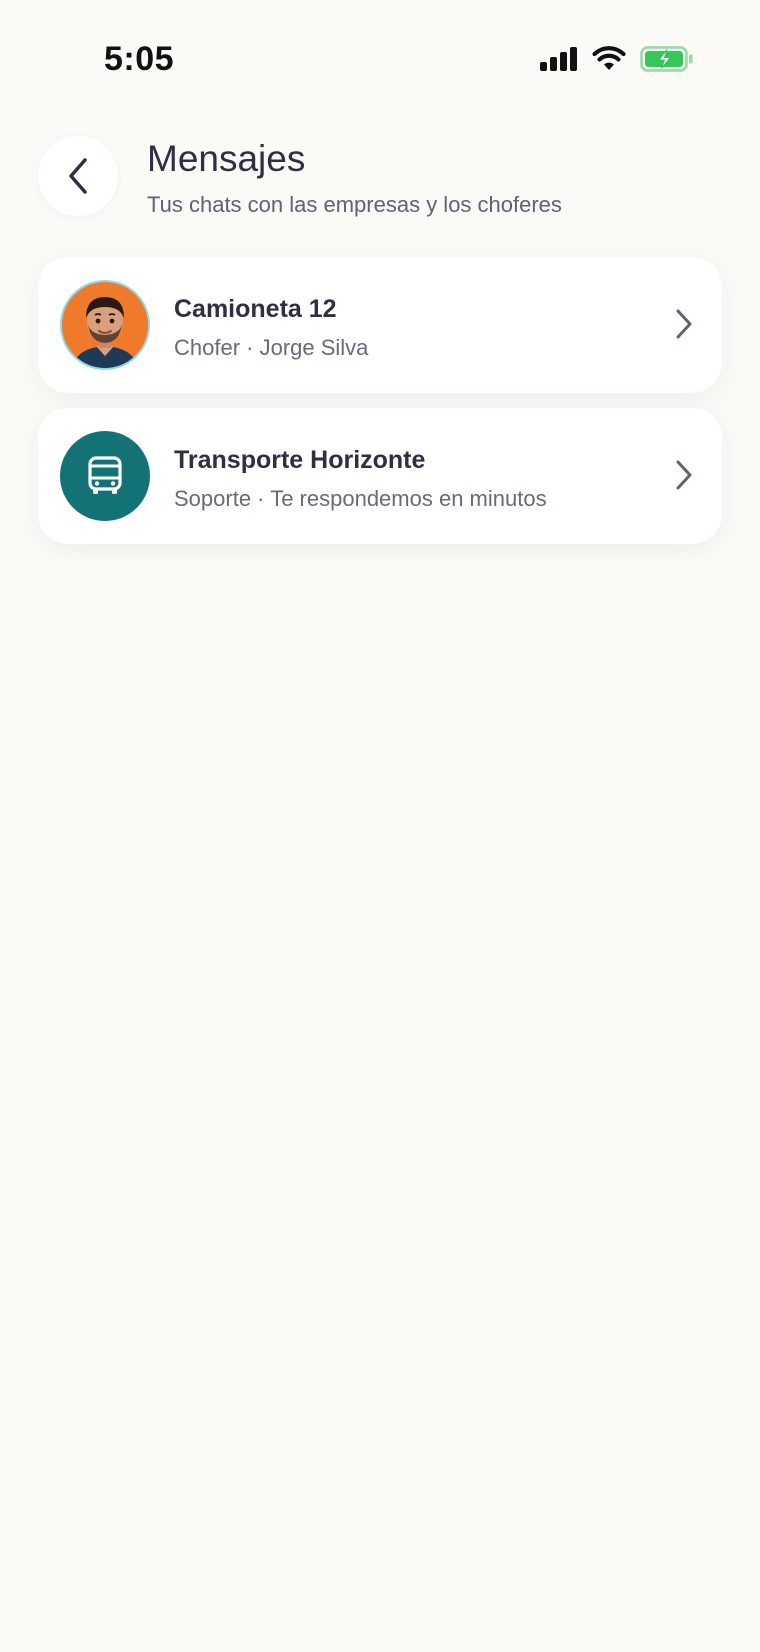 The width and height of the screenshot is (760, 1652). Describe the element at coordinates (609, 58) in the screenshot. I see `wifi-icon` at that location.